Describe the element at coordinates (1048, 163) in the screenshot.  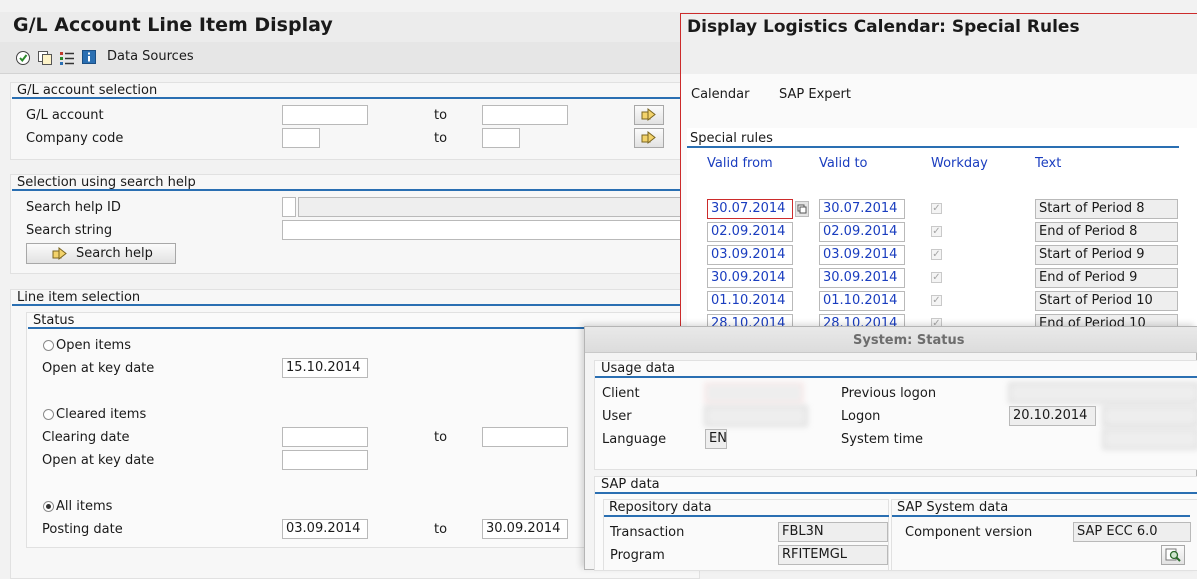
I see `col-text: Text` at that location.